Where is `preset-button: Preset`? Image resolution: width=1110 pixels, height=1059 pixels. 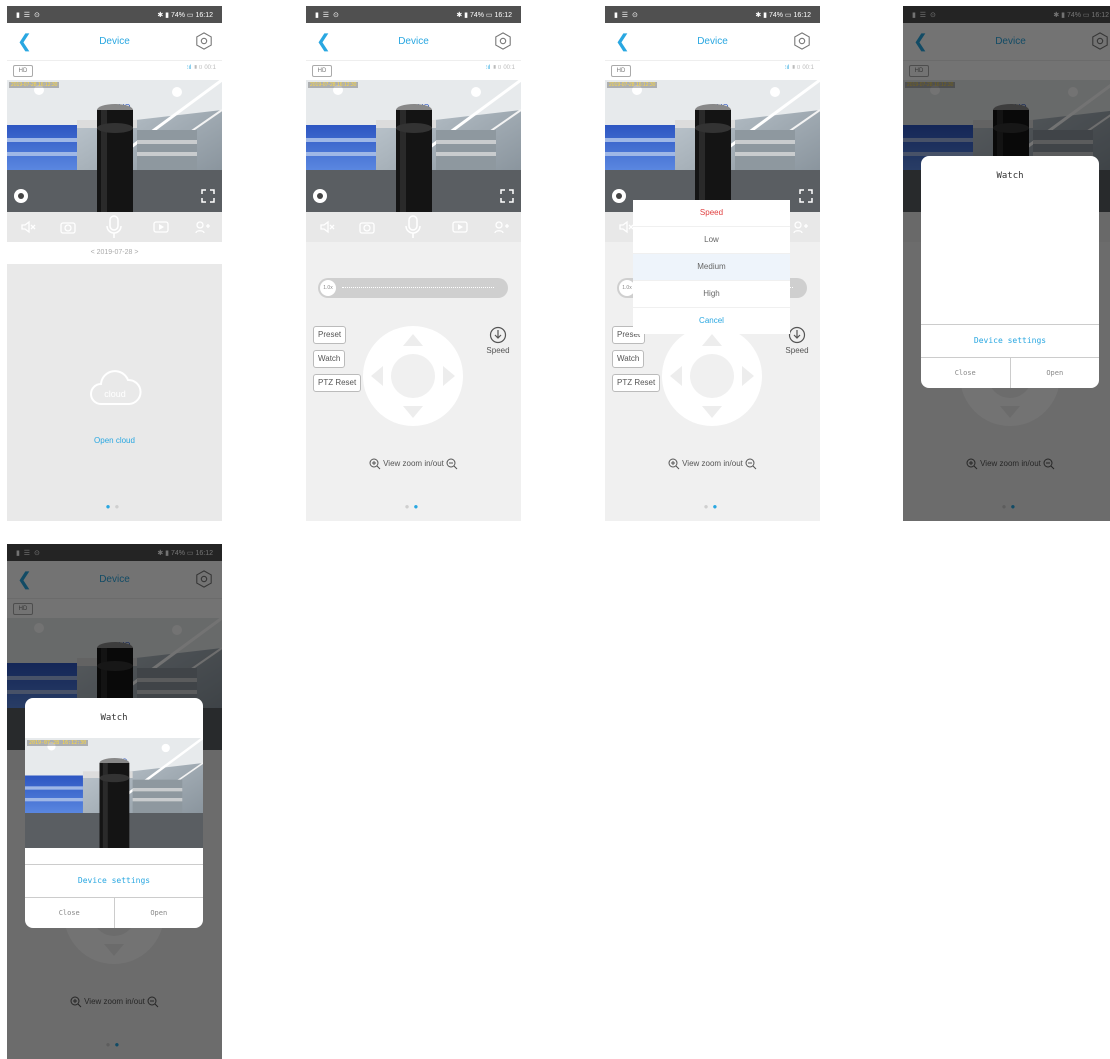 preset-button: Preset is located at coordinates (330, 335).